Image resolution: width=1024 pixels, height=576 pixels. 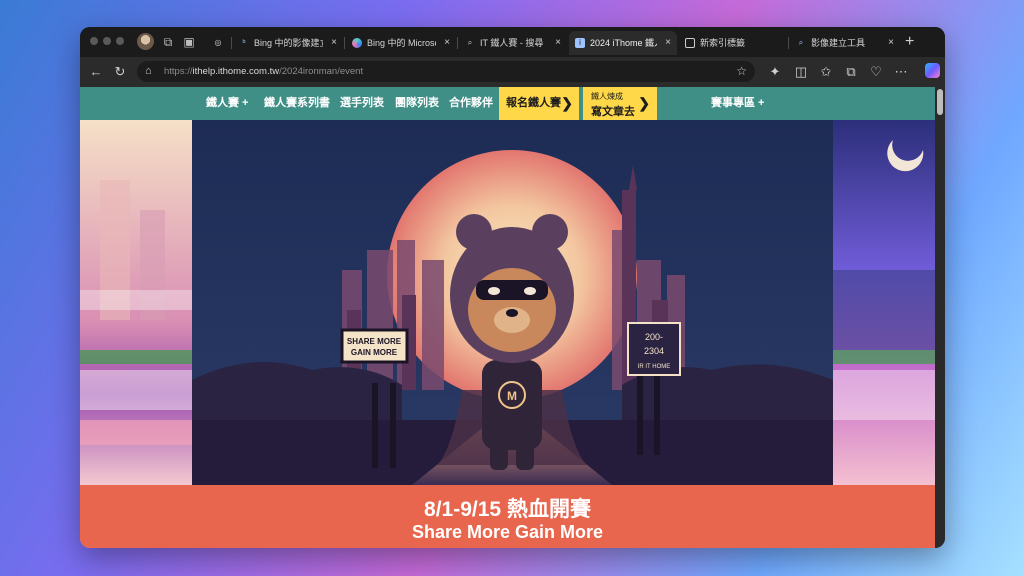 What do you see at coordinates (533, 103) in the screenshot?
I see `register-label: 報名鐵人賽` at bounding box center [533, 103].